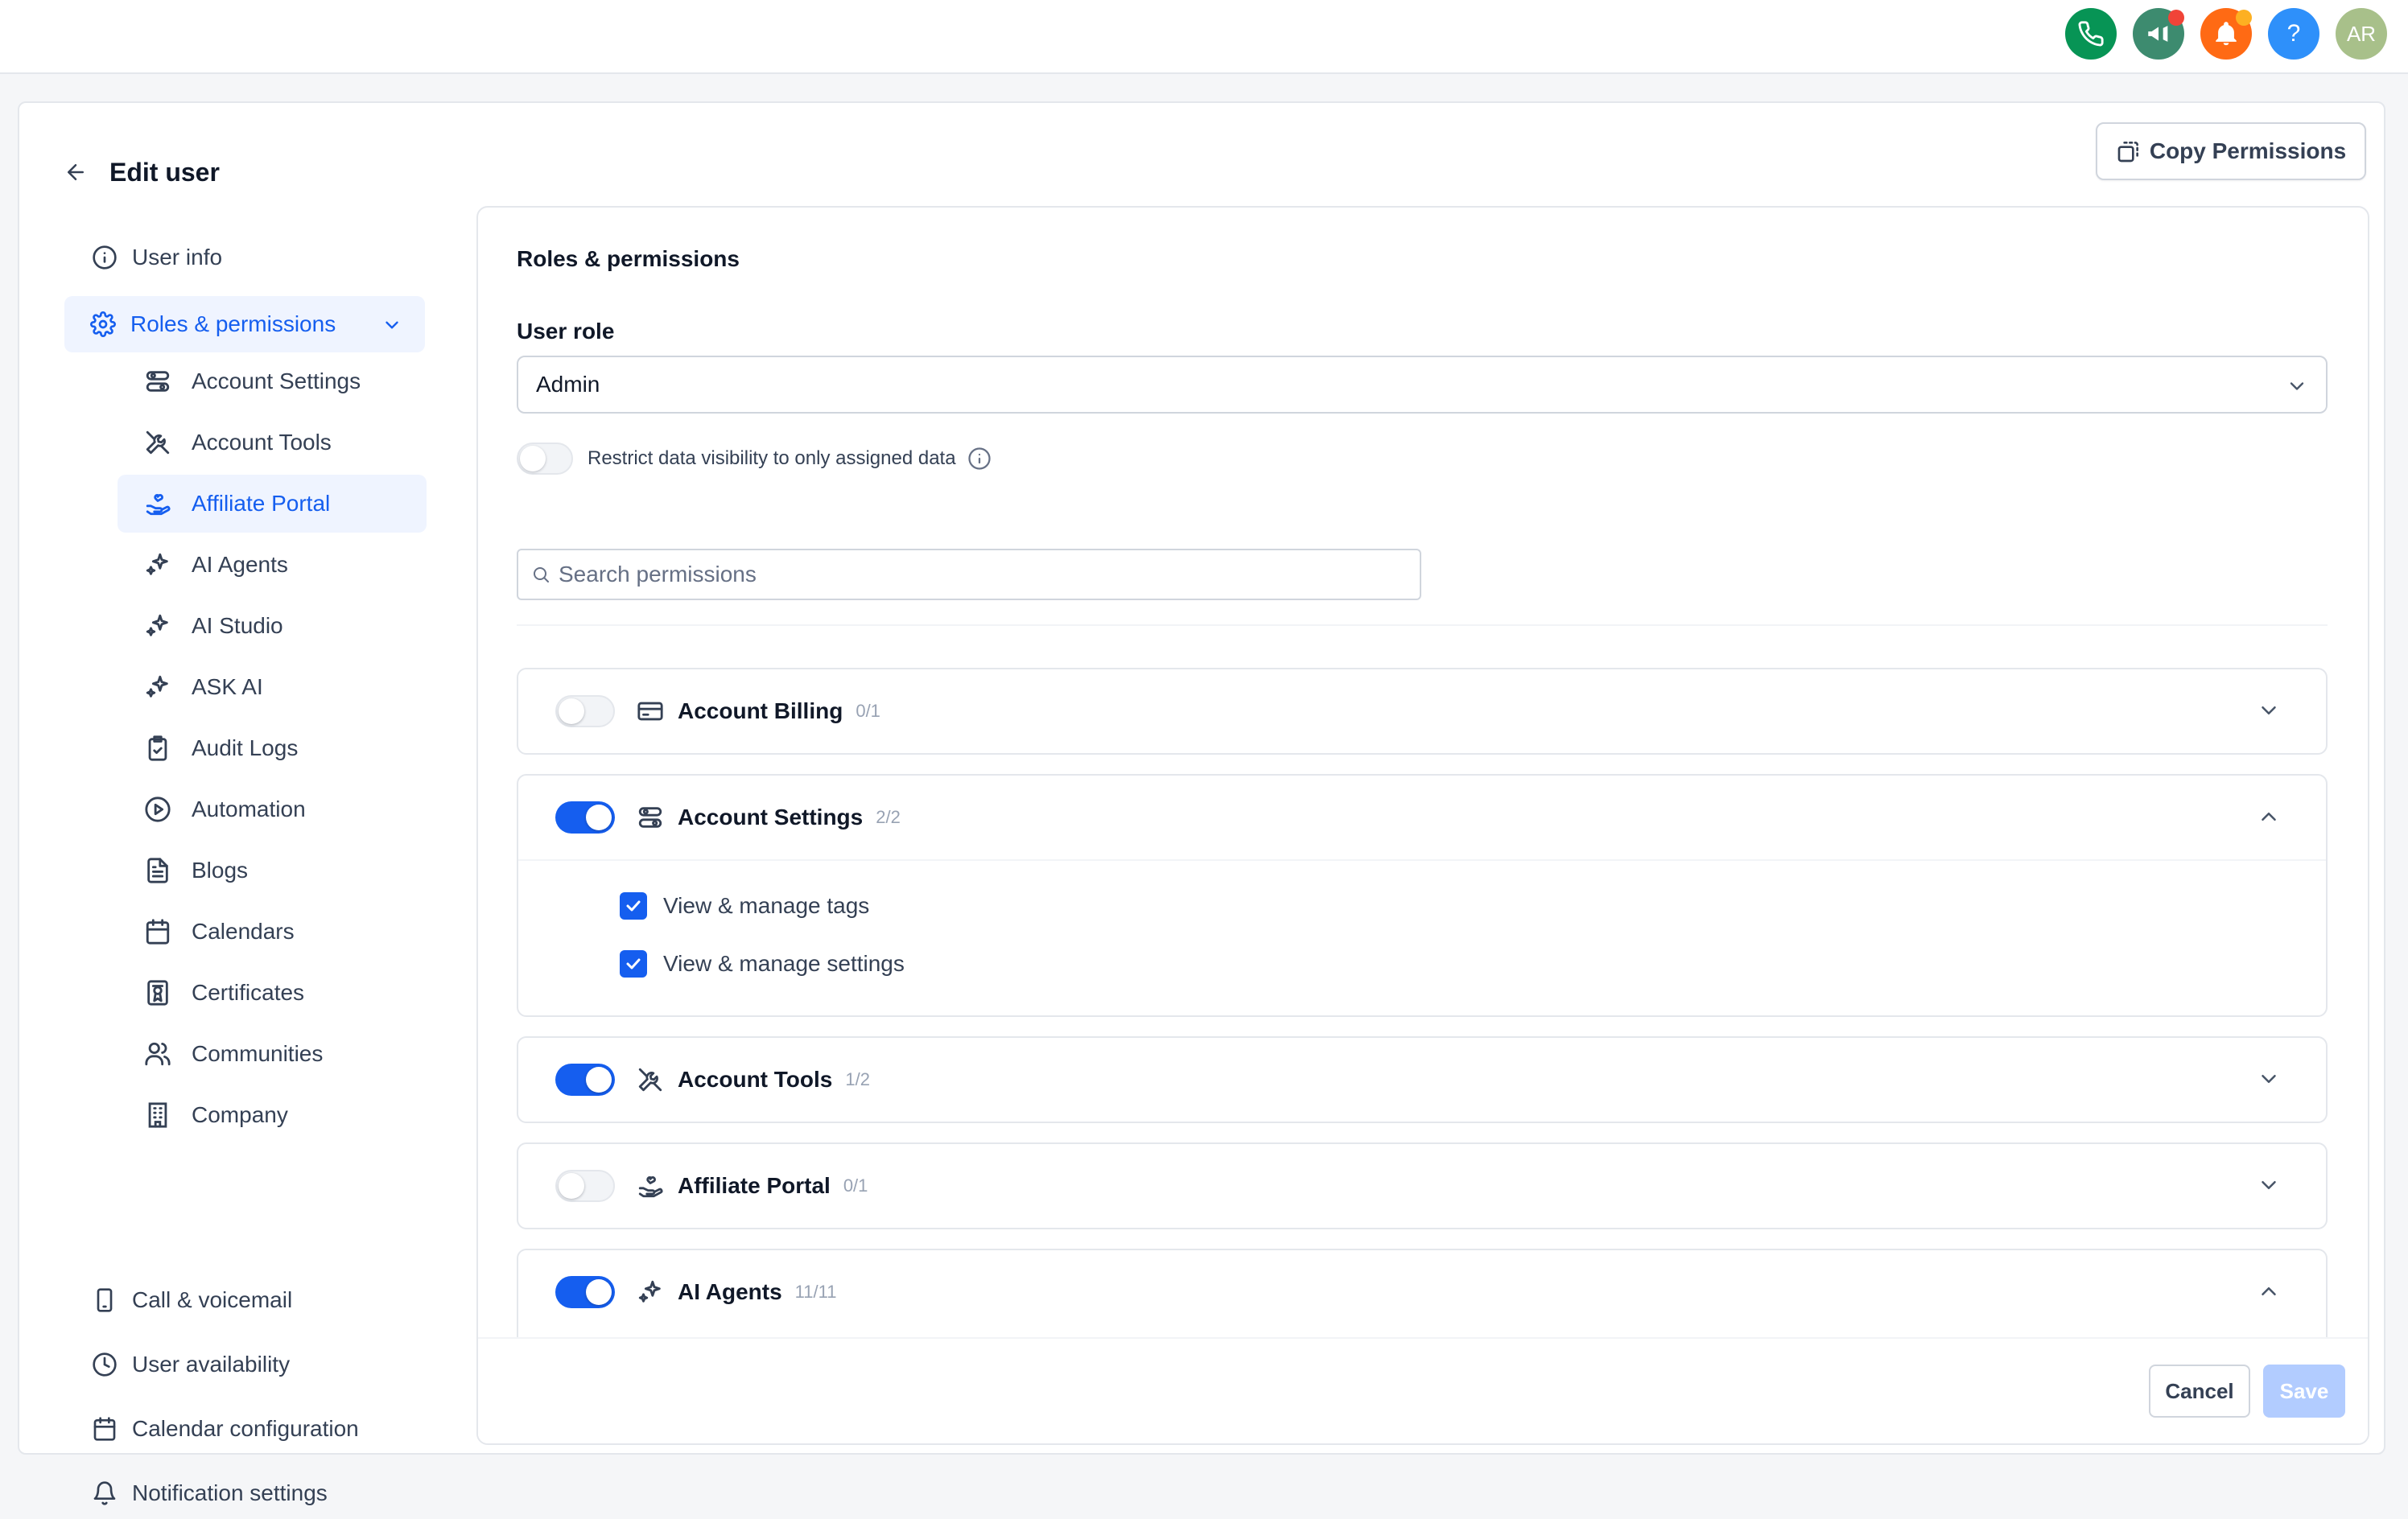 Image resolution: width=2408 pixels, height=1519 pixels. Describe the element at coordinates (272, 687) in the screenshot. I see `sidebar-item-ask-ai: ASK AI` at that location.